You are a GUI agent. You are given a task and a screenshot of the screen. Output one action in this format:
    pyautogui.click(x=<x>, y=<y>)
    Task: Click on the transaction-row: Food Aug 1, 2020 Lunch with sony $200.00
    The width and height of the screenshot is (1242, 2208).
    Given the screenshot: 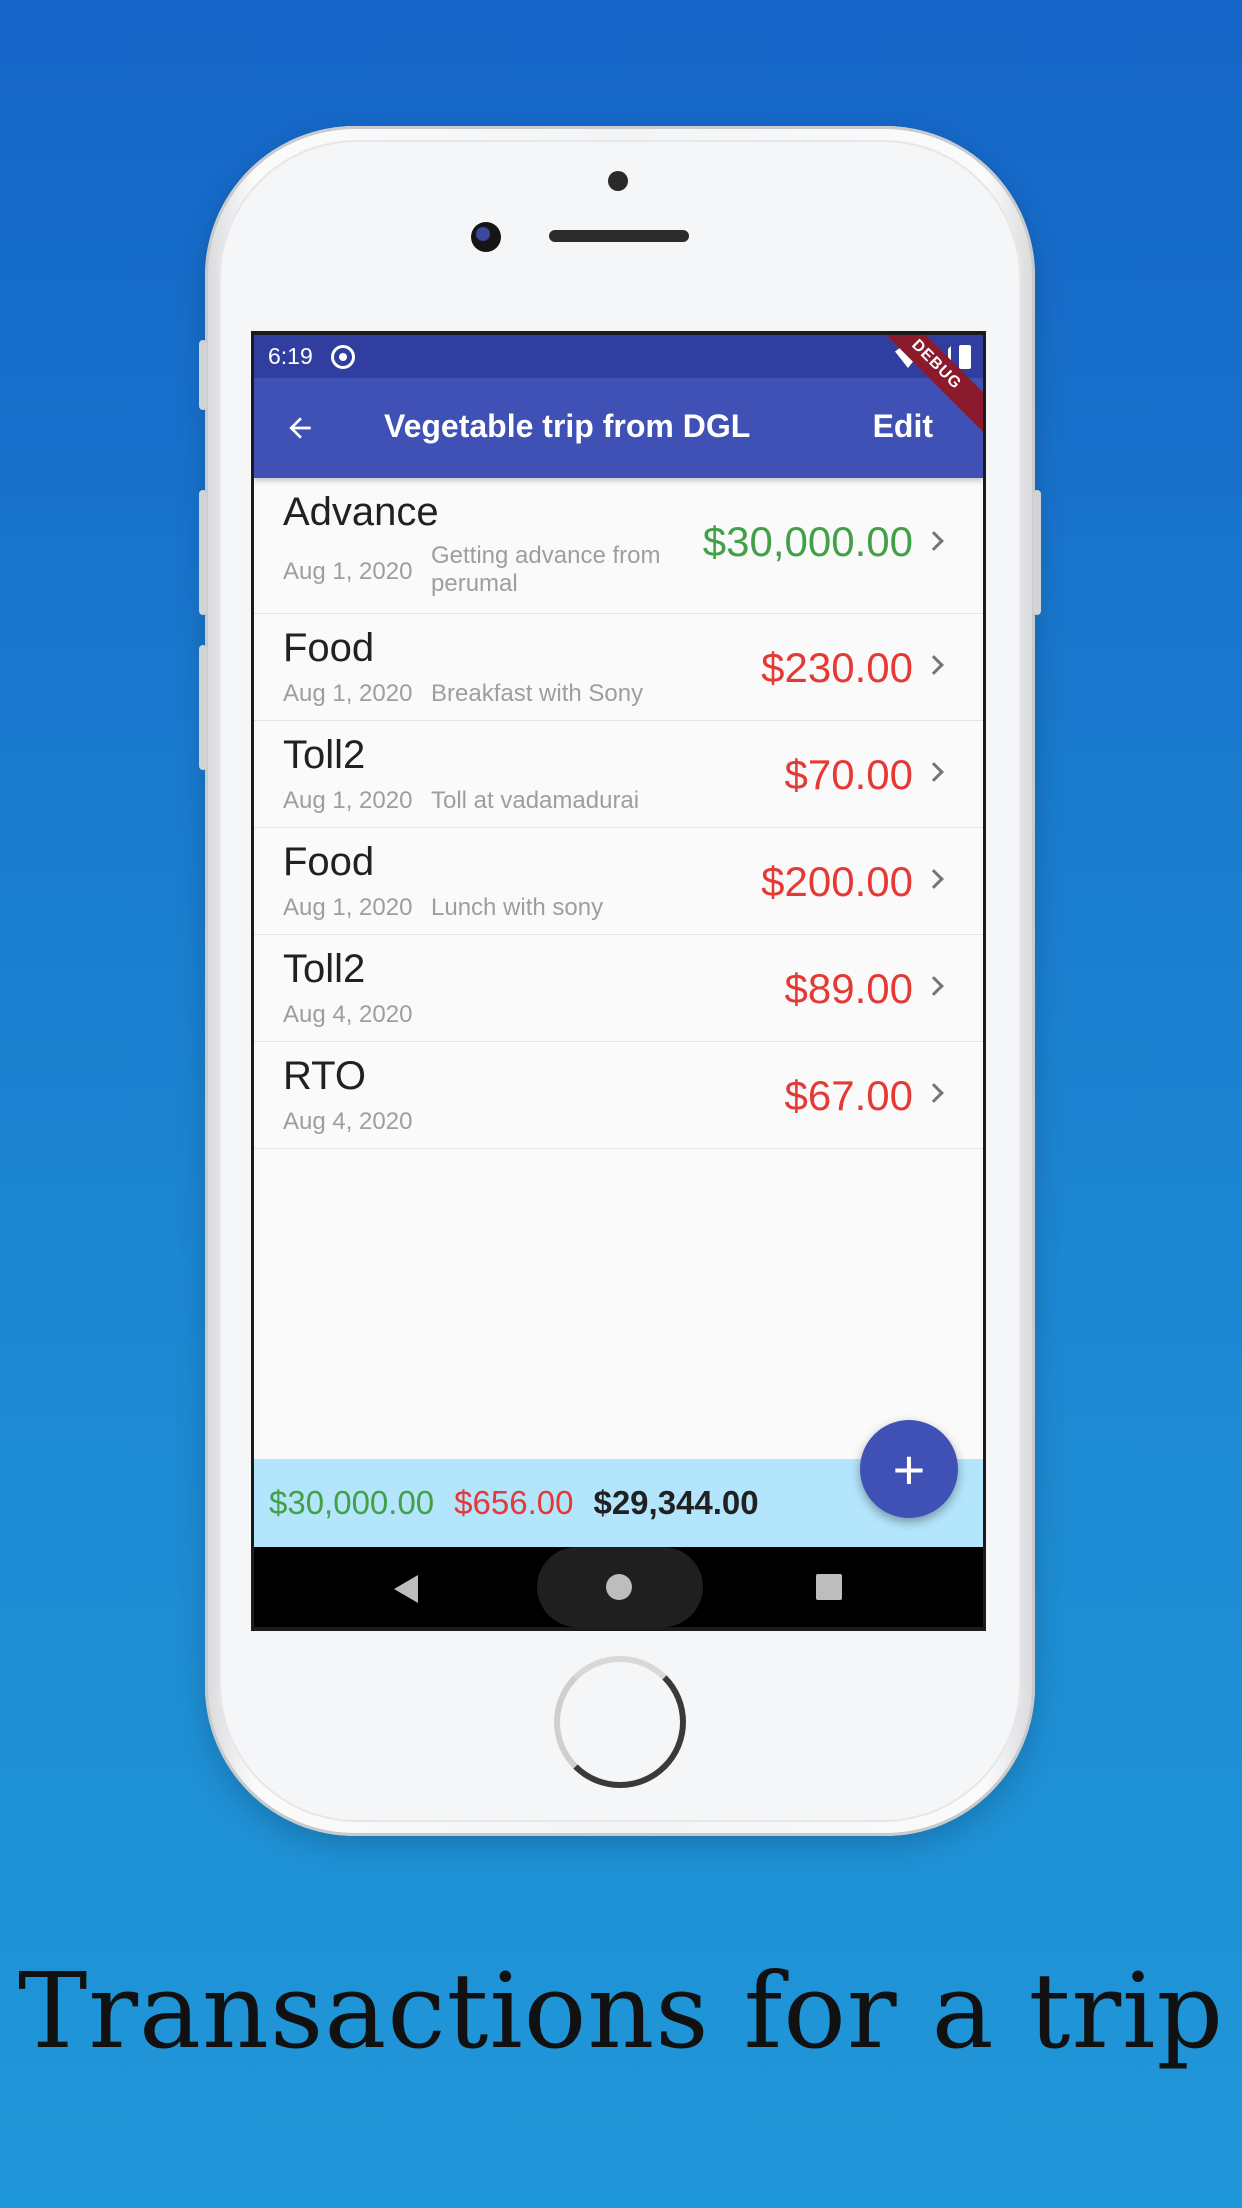 What is the action you would take?
    pyautogui.click(x=618, y=881)
    